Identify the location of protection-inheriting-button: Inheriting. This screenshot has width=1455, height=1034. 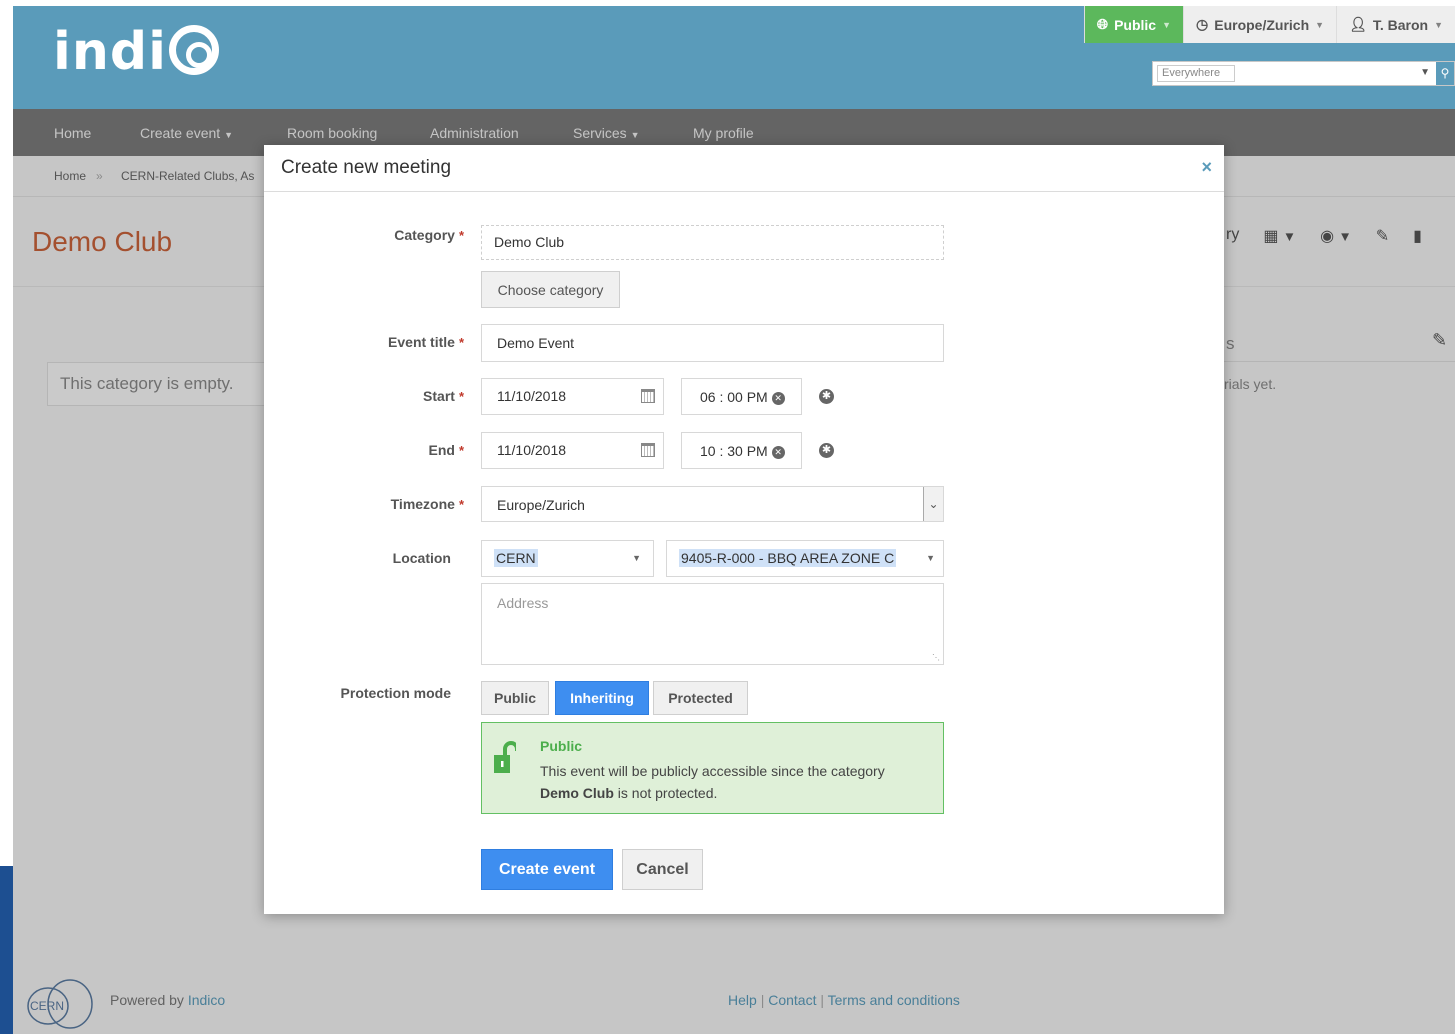
(602, 698).